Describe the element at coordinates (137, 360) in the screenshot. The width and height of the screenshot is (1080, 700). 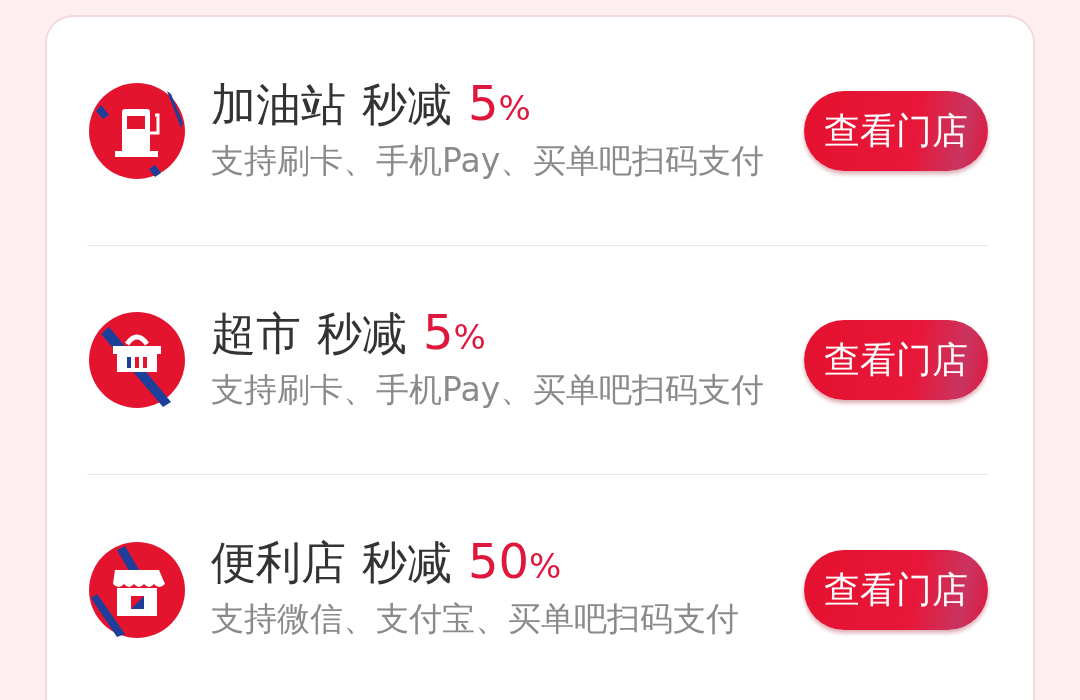
I see `basket-icon` at that location.